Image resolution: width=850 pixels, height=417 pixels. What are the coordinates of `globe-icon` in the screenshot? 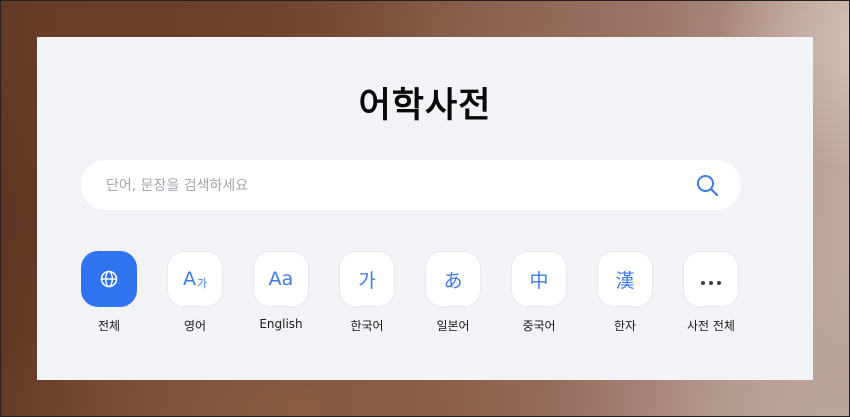 It's located at (109, 279).